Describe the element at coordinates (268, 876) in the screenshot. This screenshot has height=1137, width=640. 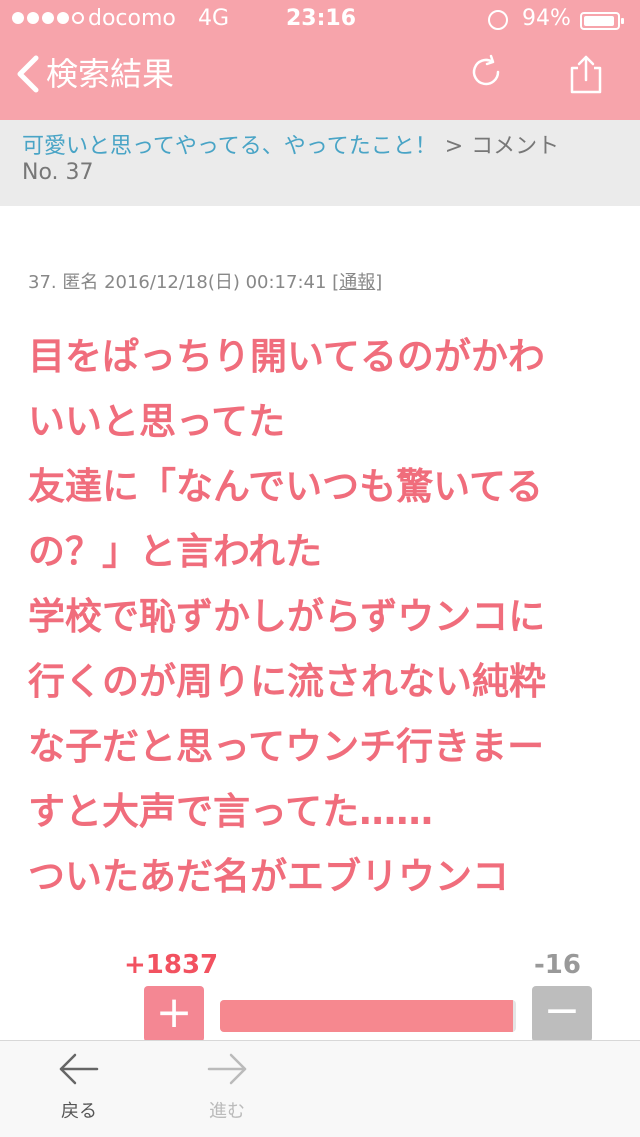
I see `comment-line: ついたあだ名がエブリウンコ` at that location.